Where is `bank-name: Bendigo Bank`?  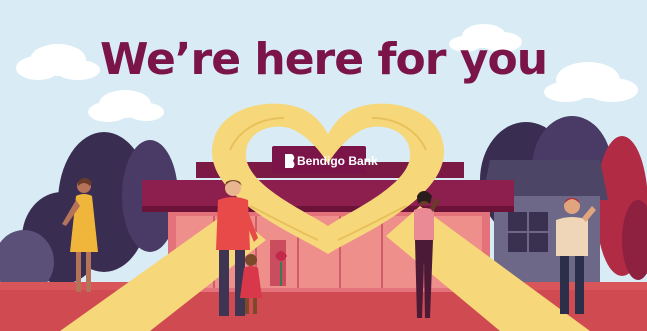
bank-name: Bendigo Bank is located at coordinates (337, 161).